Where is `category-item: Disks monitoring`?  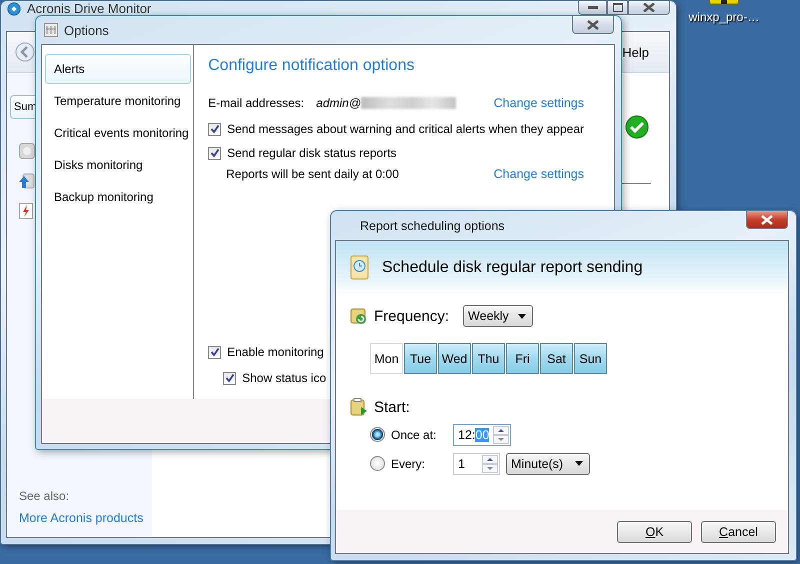 category-item: Disks monitoring is located at coordinates (118, 165).